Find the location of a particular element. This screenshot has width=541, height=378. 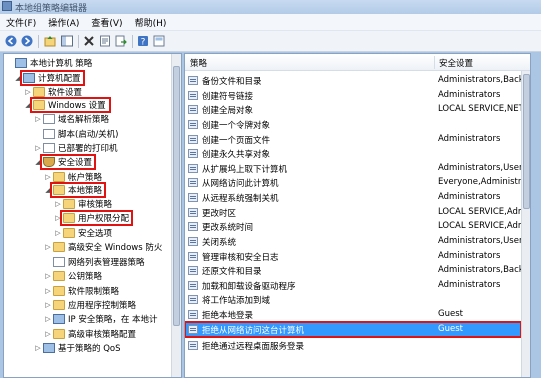

policy-name: 创建一个页面文件 is located at coordinates (236, 141).